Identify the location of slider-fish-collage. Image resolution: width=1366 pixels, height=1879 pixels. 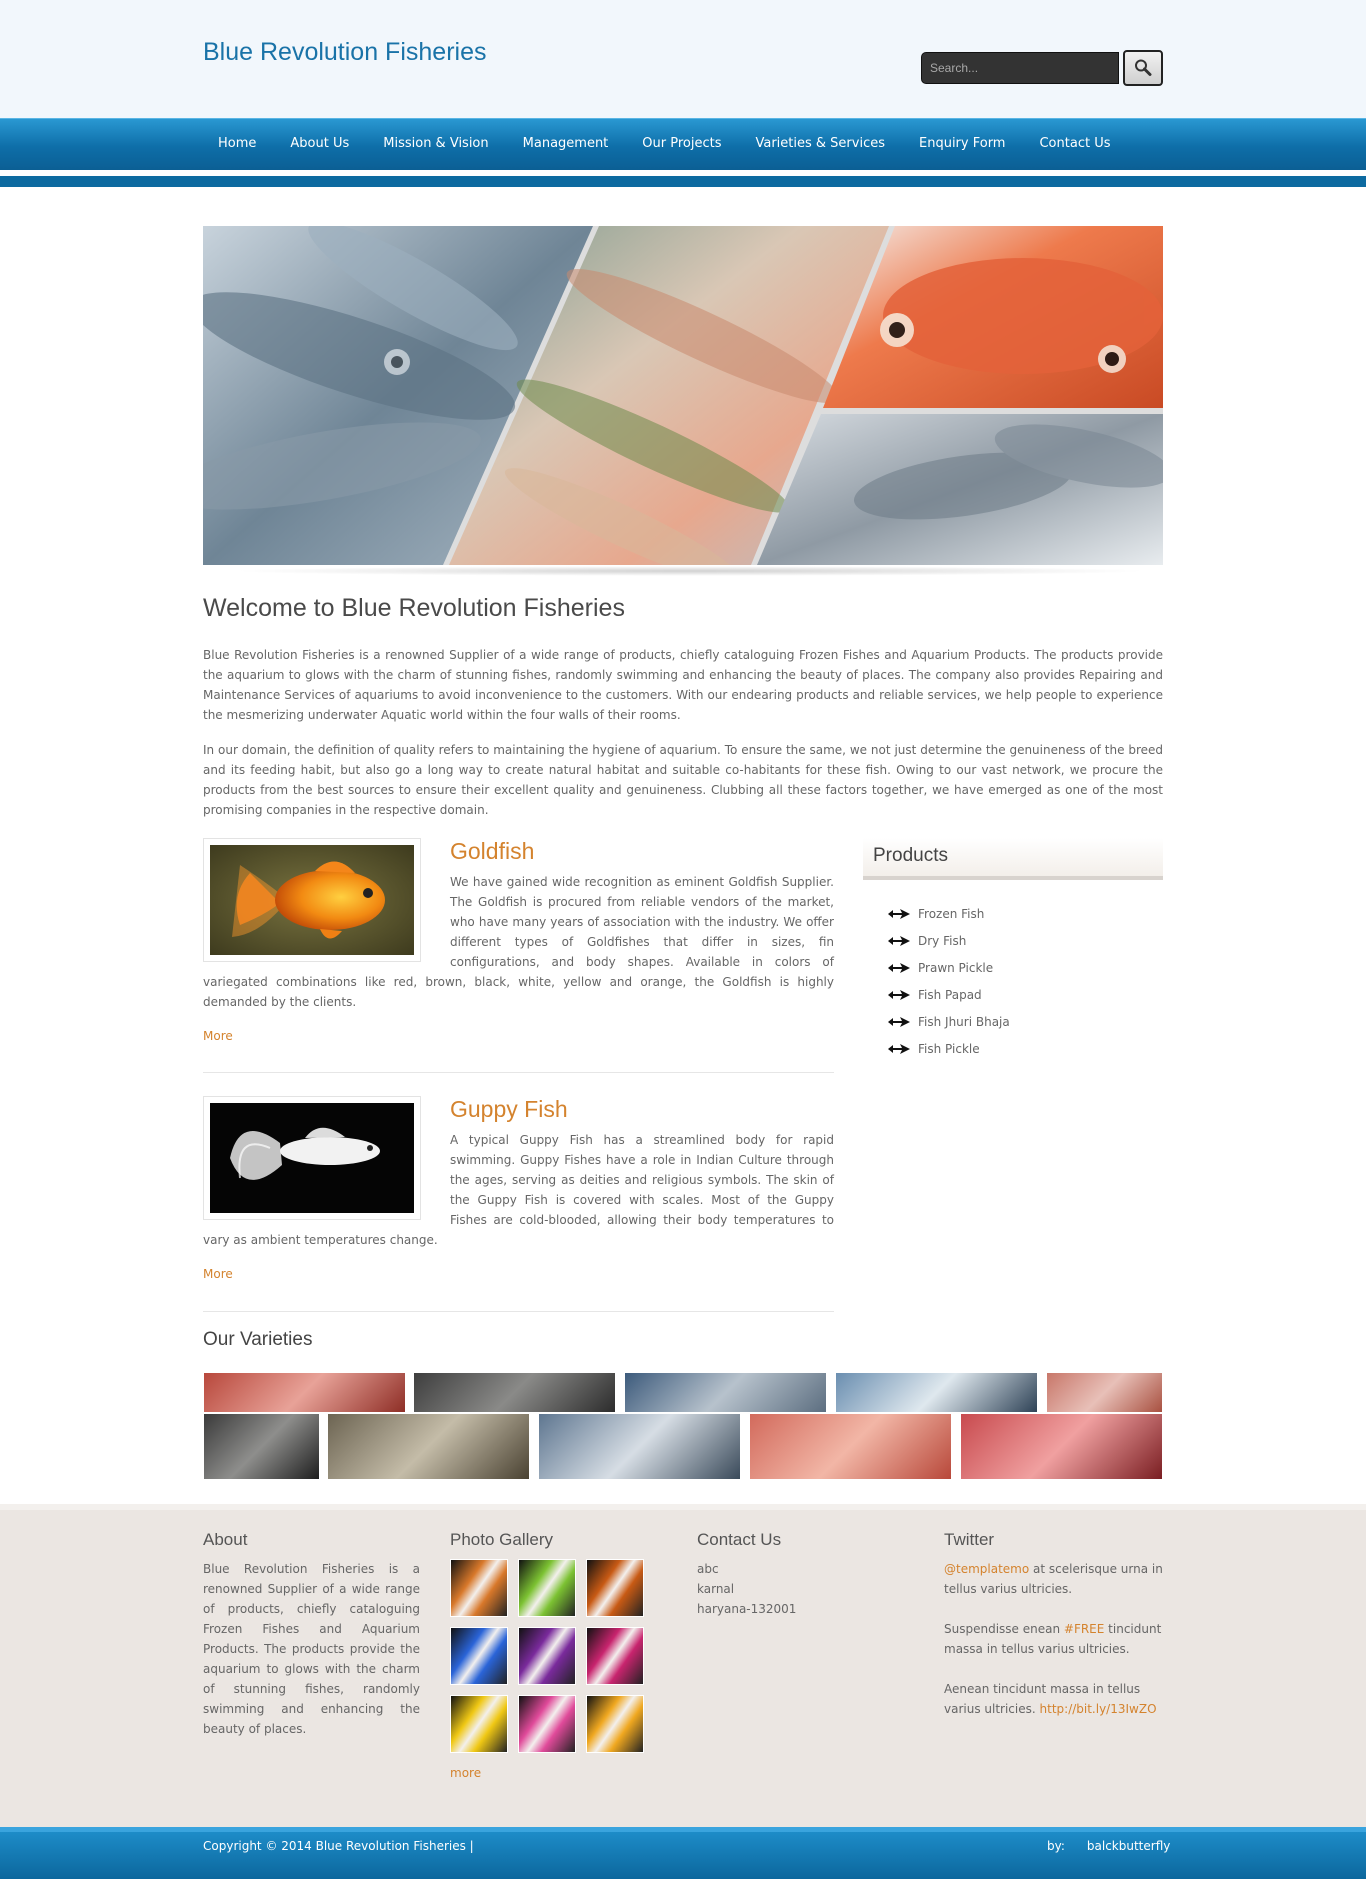
(683, 395).